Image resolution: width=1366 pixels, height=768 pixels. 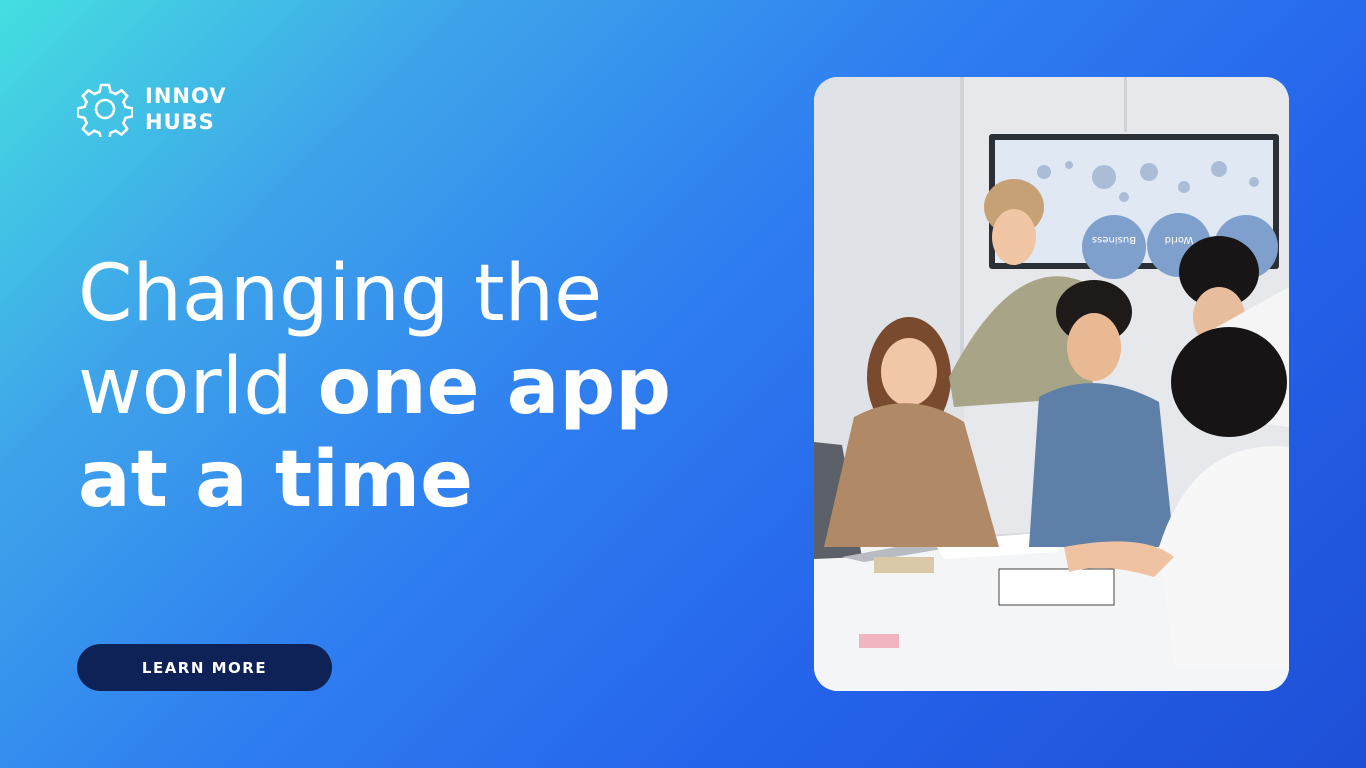 I want to click on headline-line-3: at a time, so click(x=428, y=480).